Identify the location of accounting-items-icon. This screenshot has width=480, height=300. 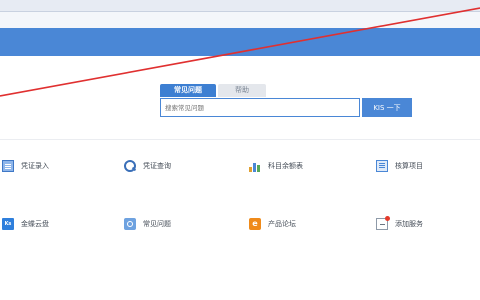
(382, 166).